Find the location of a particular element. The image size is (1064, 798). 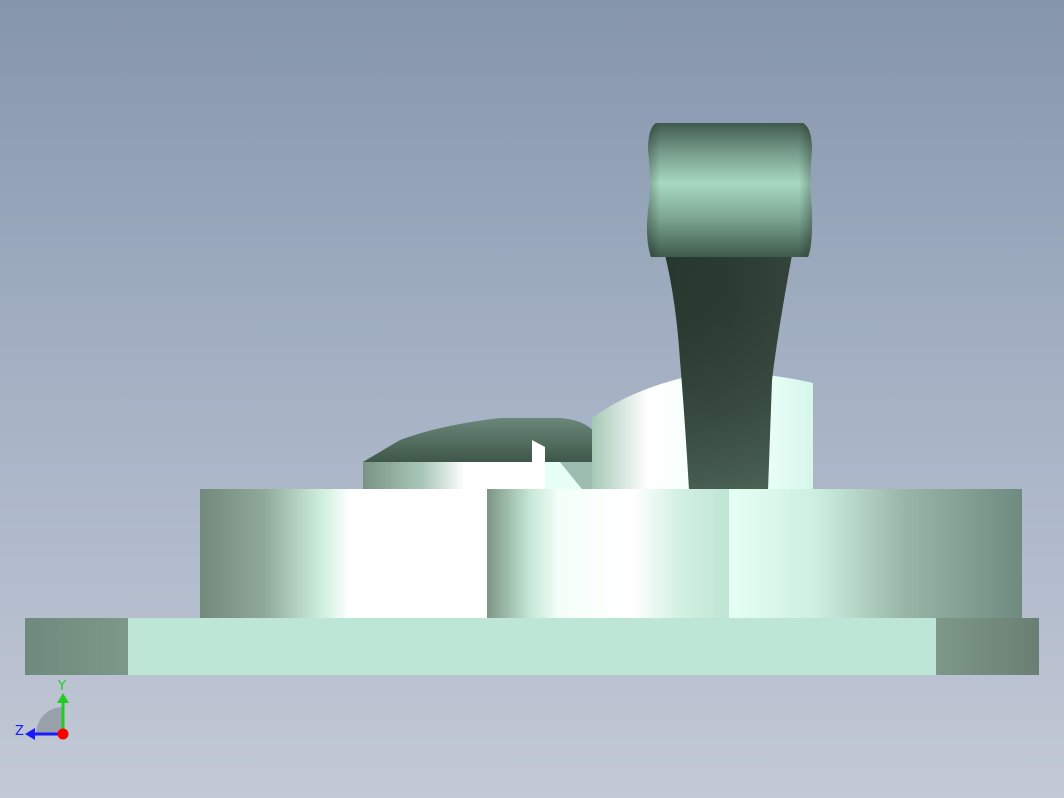

left-dome-top is located at coordinates (481, 440).